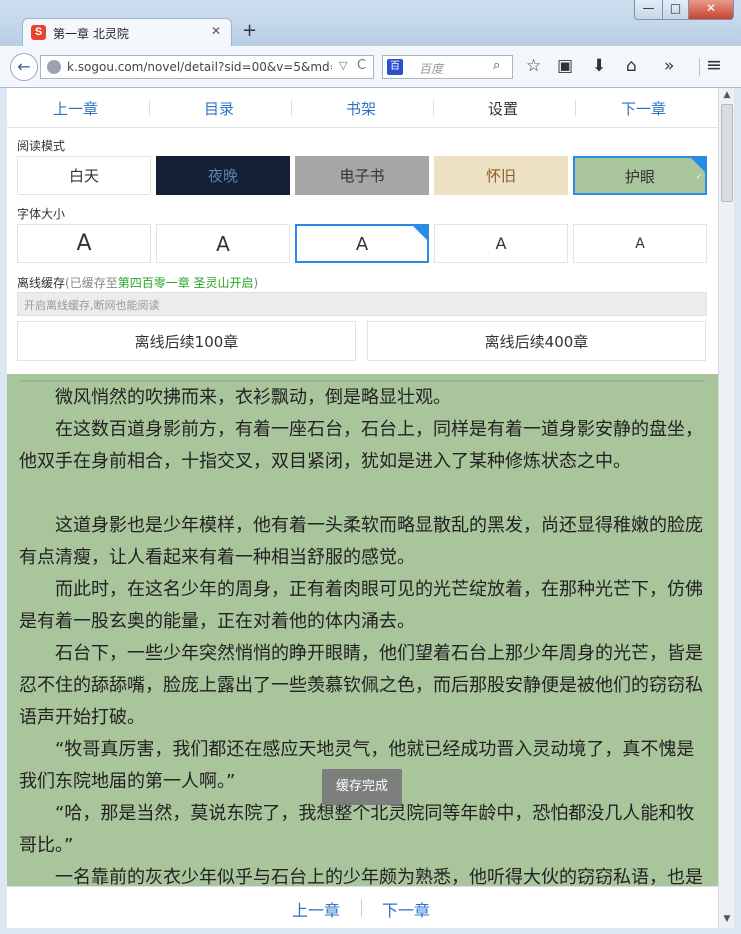 This screenshot has height=934, width=741. I want to click on mode-option-label: 夜晚, so click(222, 176).